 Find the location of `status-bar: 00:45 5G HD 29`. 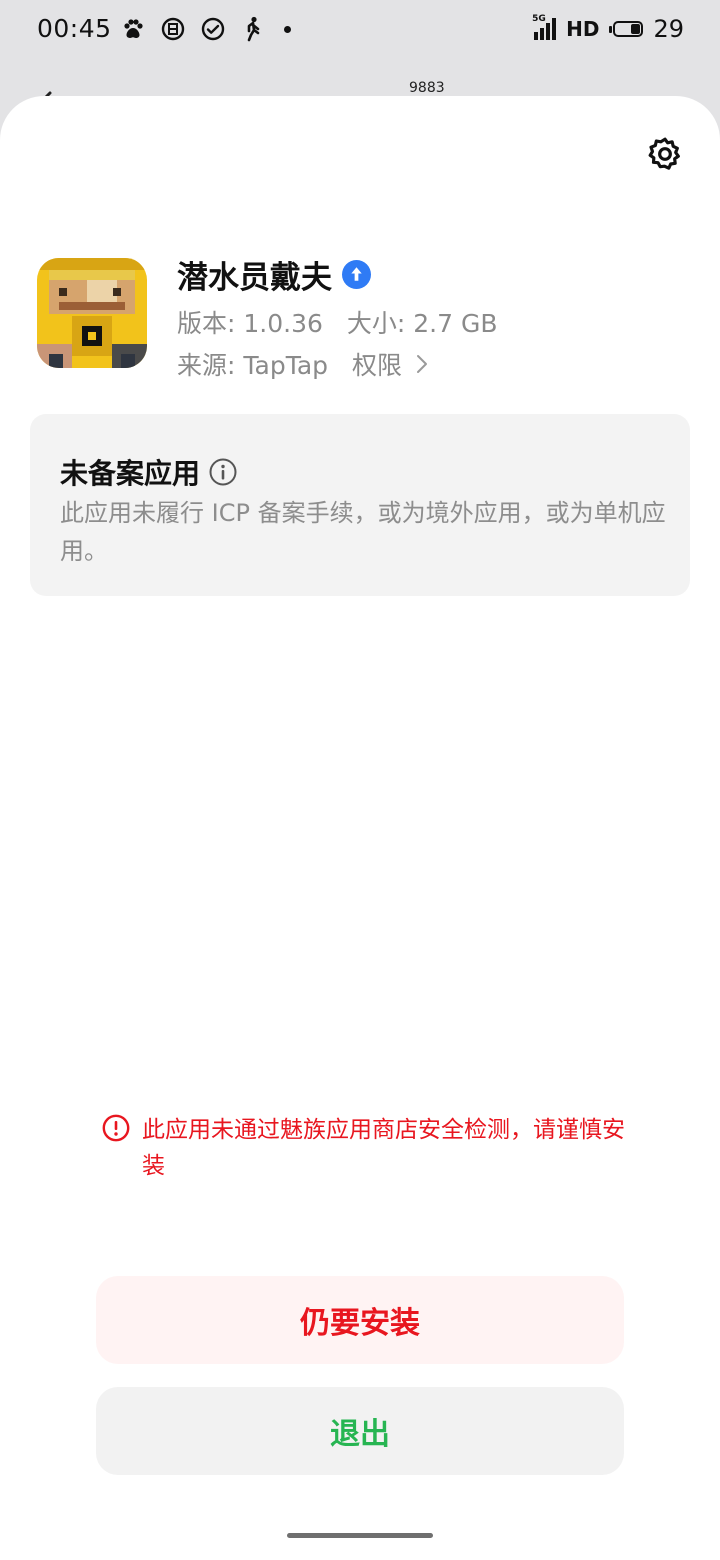

status-bar: 00:45 5G HD 29 is located at coordinates (360, 31).